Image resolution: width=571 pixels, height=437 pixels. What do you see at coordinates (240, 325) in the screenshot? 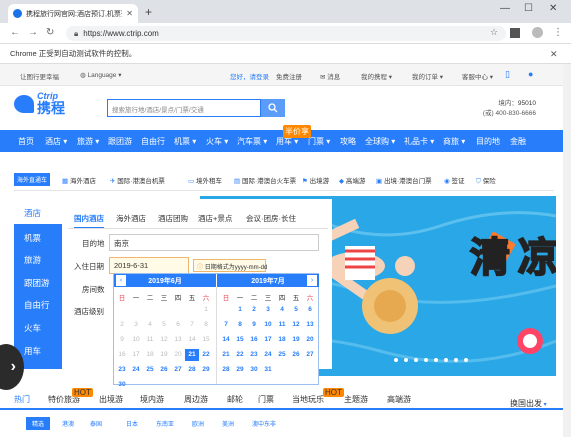
I see `calendar-day: 8` at bounding box center [240, 325].